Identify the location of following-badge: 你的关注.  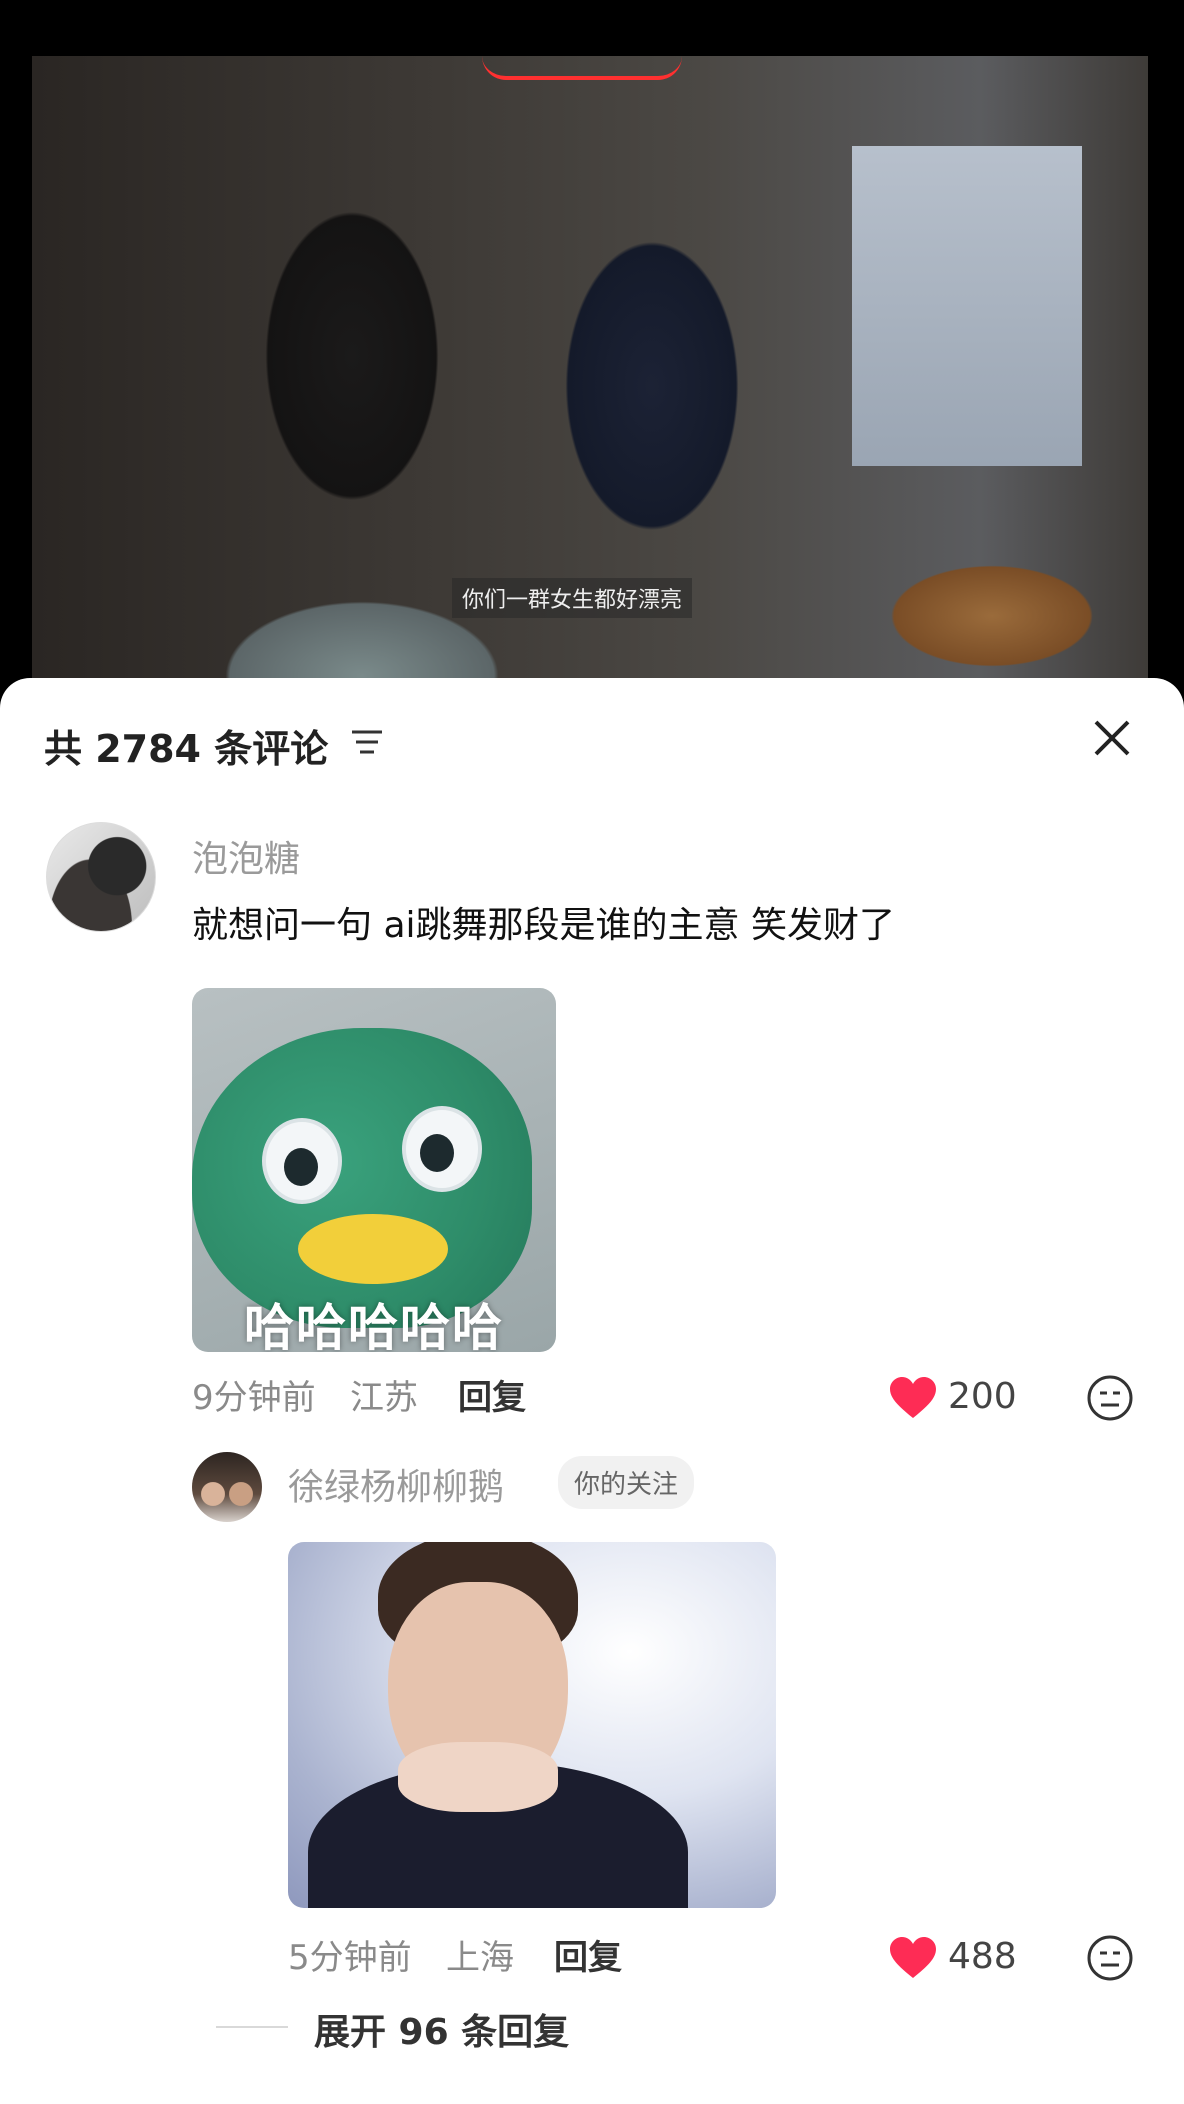
(626, 1482).